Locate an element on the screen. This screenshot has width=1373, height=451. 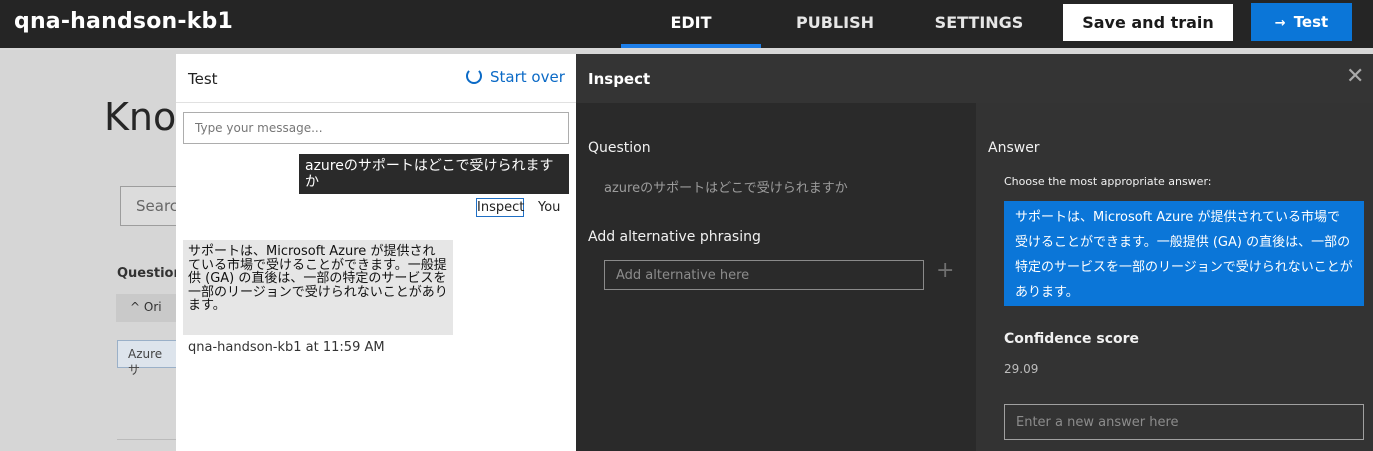
tab-edit: EDIT is located at coordinates (691, 24).